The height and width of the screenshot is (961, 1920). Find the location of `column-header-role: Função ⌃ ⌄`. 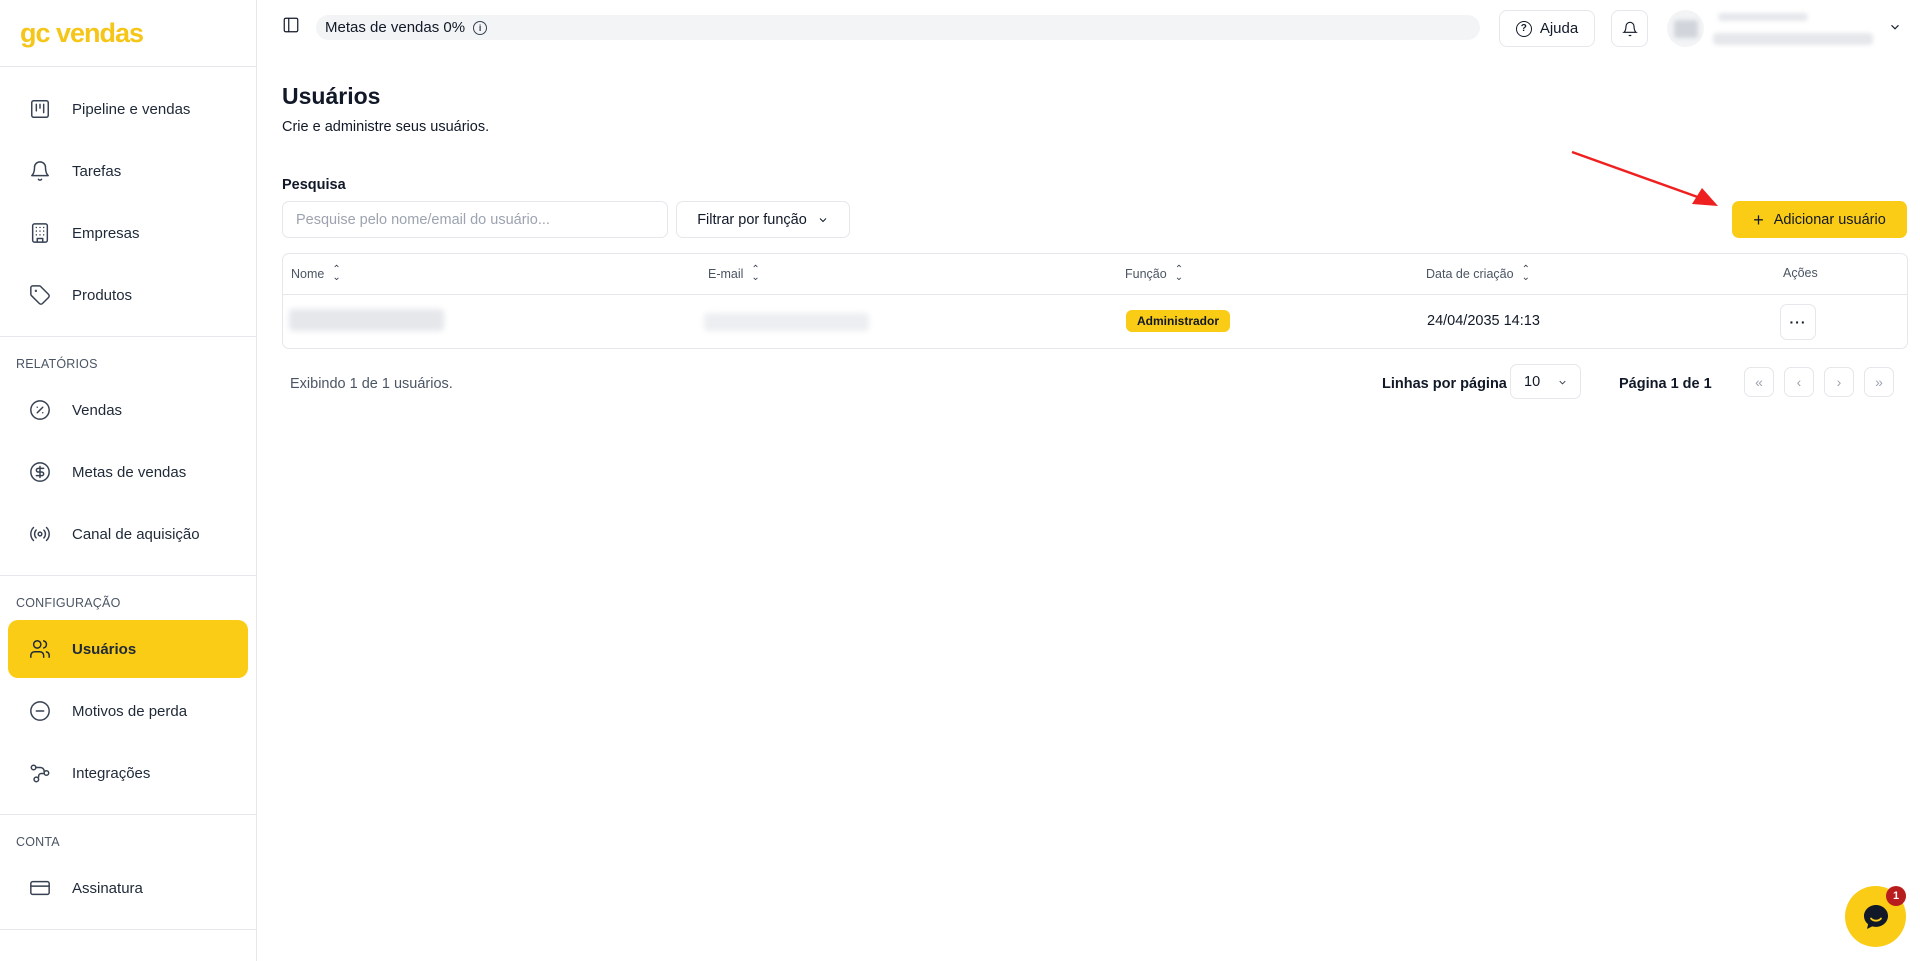

column-header-role: Função ⌃ ⌄ is located at coordinates (1154, 273).